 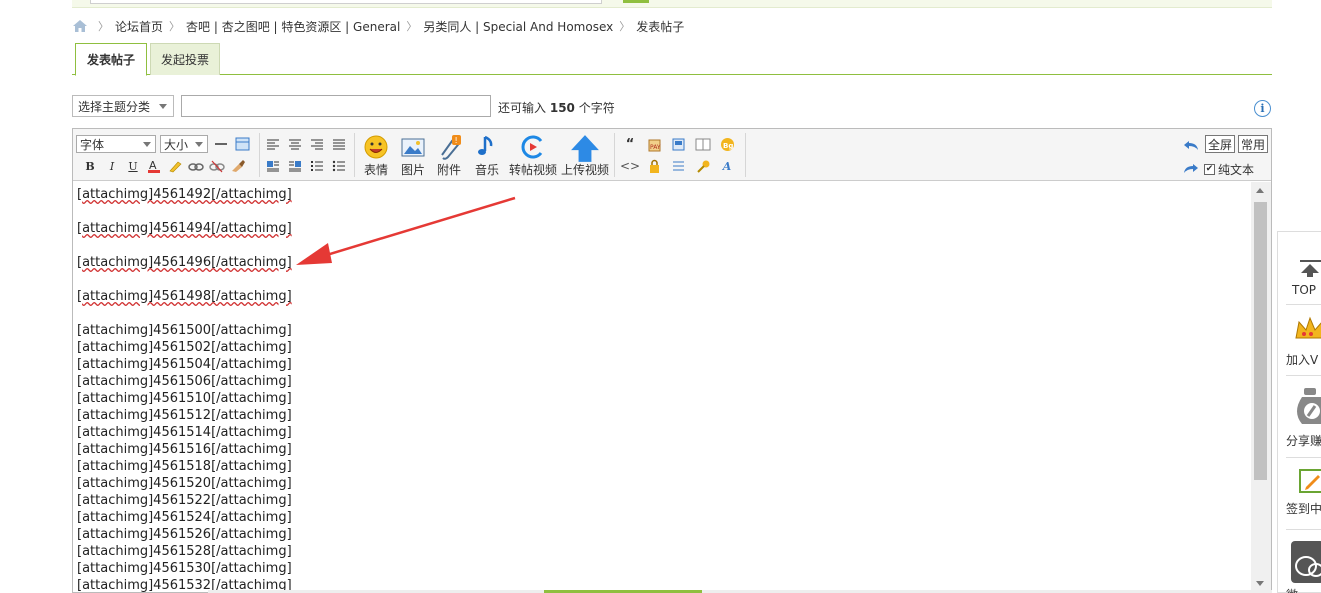 I want to click on text-color-icon: A, so click(x=154, y=166).